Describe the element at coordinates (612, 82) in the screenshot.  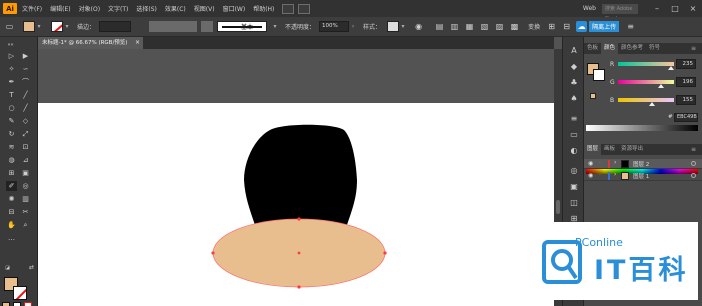
I see `channel-label: G` at that location.